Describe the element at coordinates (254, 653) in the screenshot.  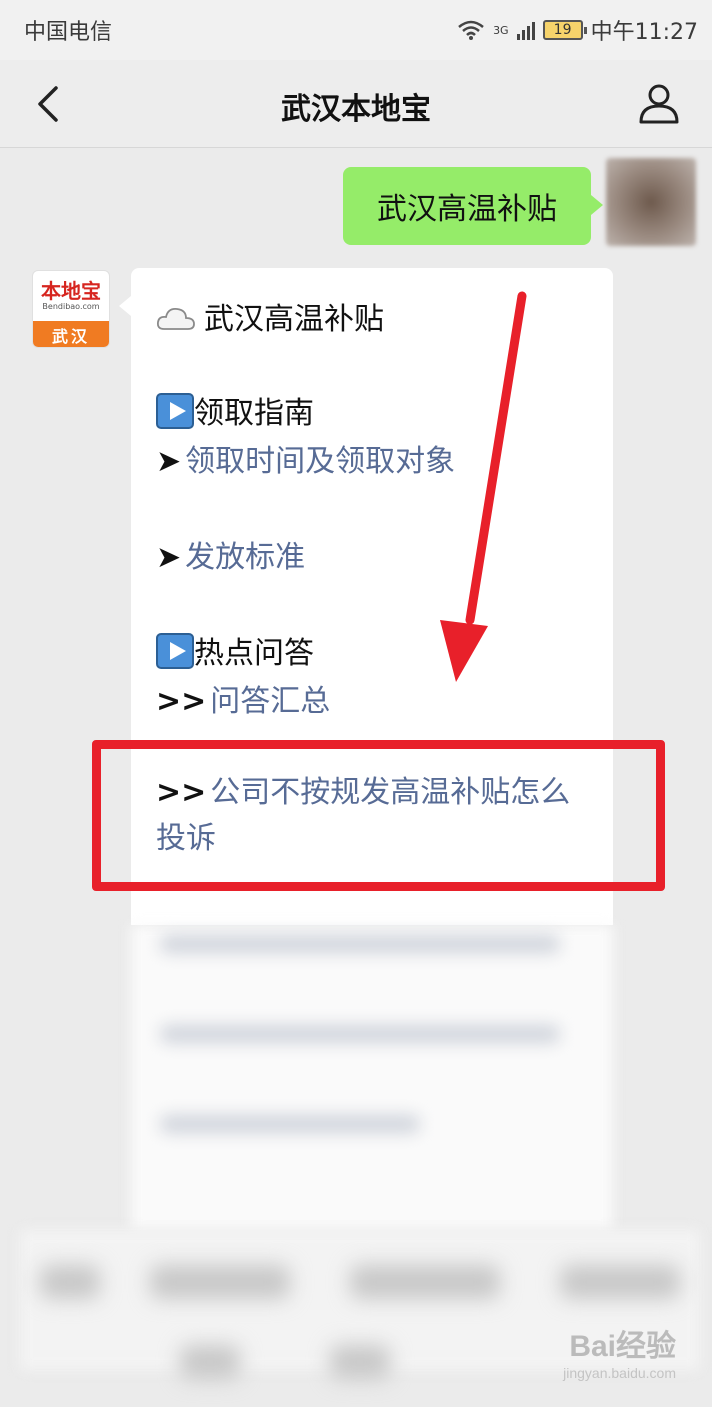
I see `section-faq-label: 热点问答` at that location.